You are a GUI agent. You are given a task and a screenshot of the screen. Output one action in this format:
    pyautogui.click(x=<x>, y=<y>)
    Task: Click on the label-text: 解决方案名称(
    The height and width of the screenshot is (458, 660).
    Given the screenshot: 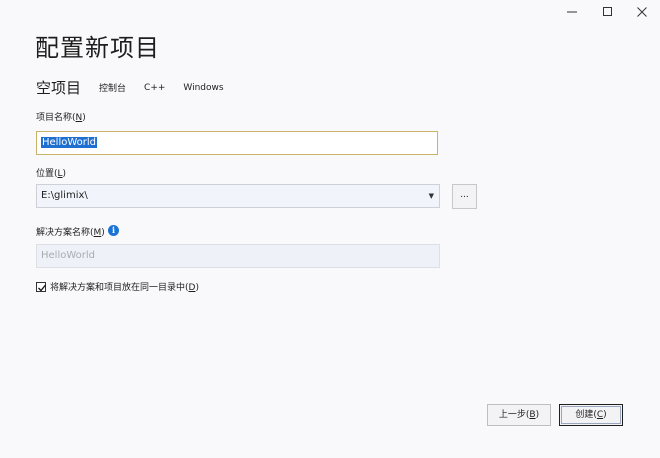 What is the action you would take?
    pyautogui.click(x=65, y=233)
    